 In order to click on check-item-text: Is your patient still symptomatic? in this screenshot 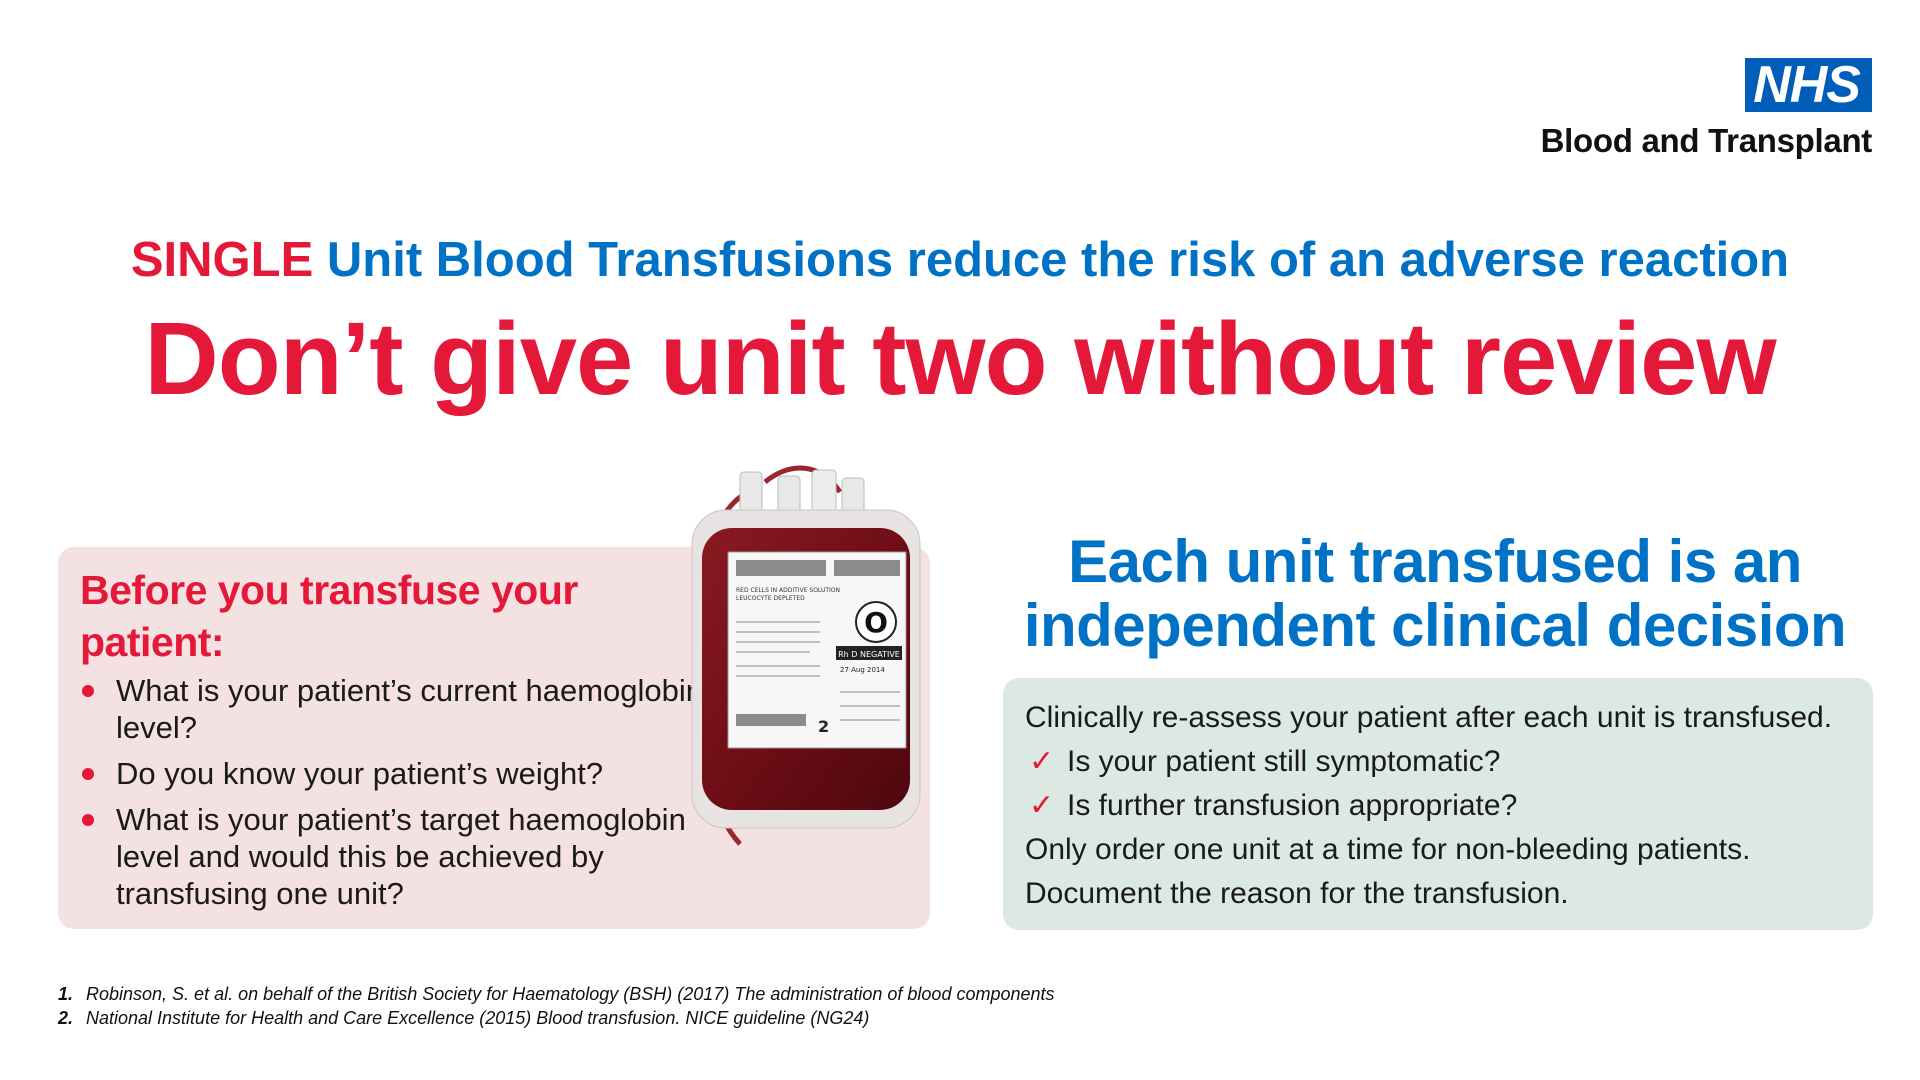, I will do `click(1284, 761)`.